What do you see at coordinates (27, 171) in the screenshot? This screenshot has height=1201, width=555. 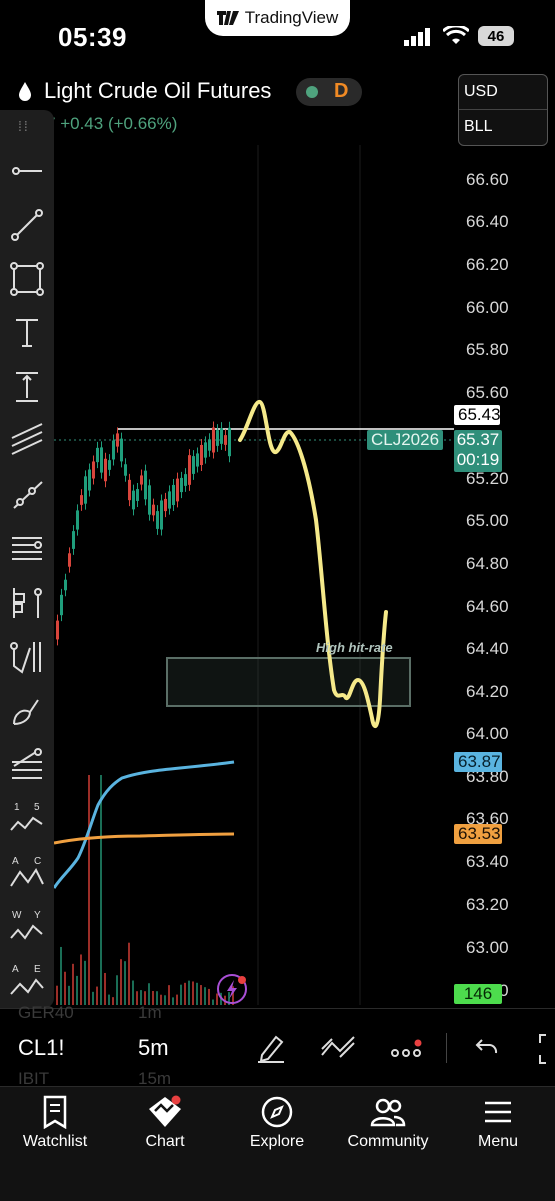 I see `horizontal-line-tool-icon` at bounding box center [27, 171].